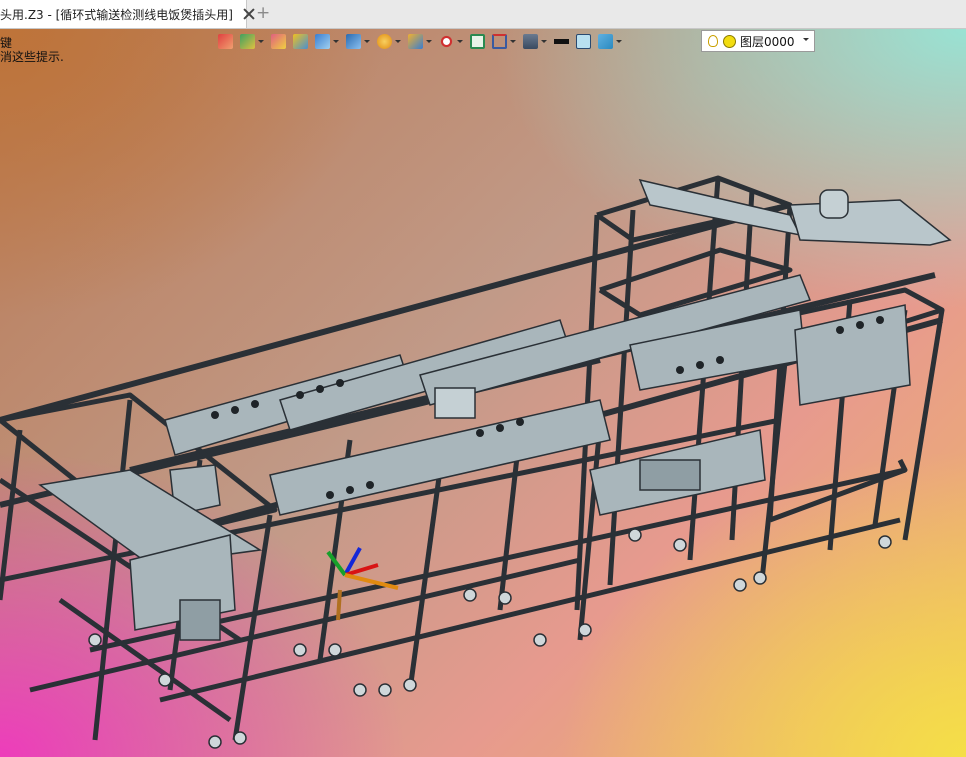 The width and height of the screenshot is (966, 757). I want to click on layer-name: 图层0000, so click(767, 41).